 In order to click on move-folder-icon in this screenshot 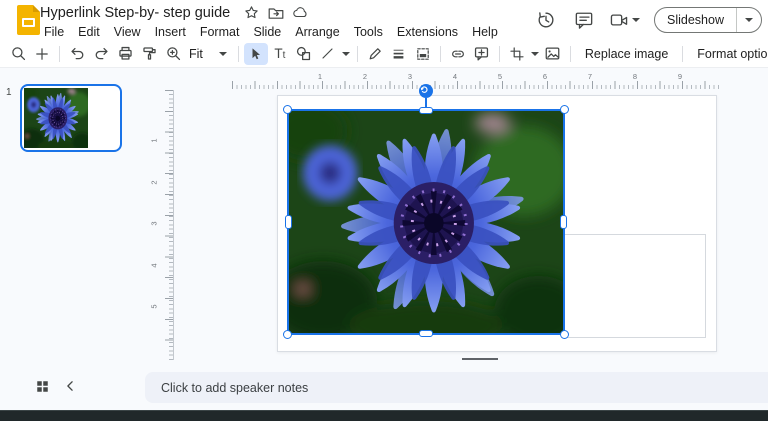, I will do `click(276, 13)`.